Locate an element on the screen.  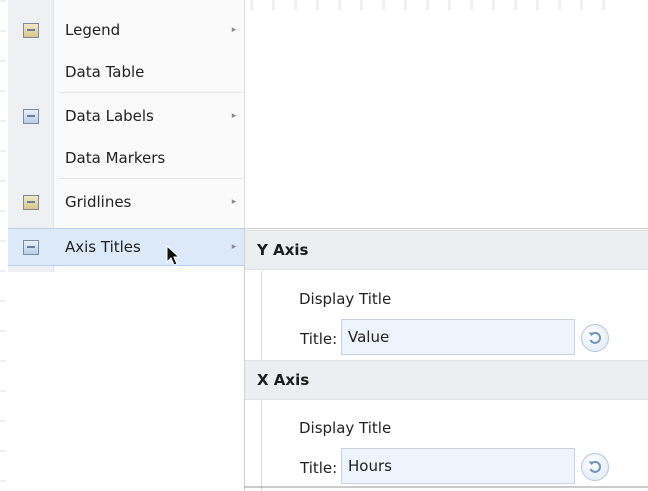
menu-item-axis-titles: Axis Titles ▸ is located at coordinates (126, 247).